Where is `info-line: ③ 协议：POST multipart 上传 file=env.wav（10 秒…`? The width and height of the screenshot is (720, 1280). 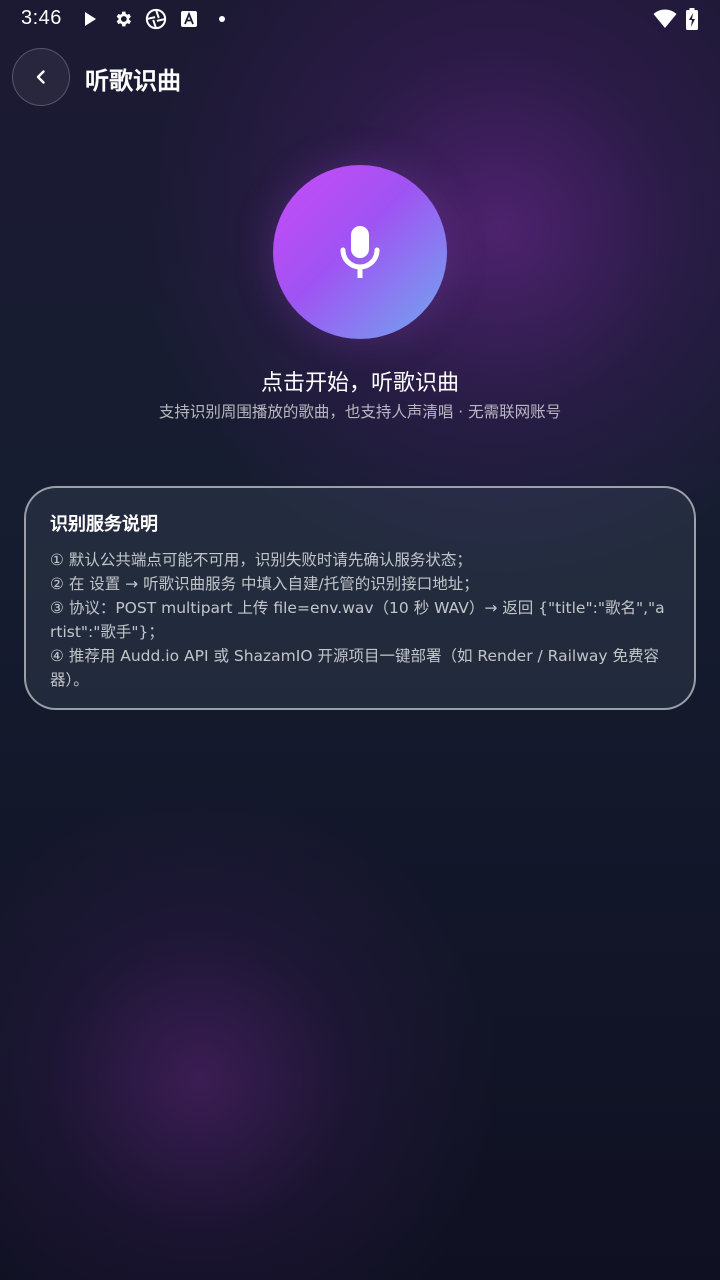
info-line: ③ 协议：POST multipart 上传 file=env.wav（10 秒… is located at coordinates (357, 620).